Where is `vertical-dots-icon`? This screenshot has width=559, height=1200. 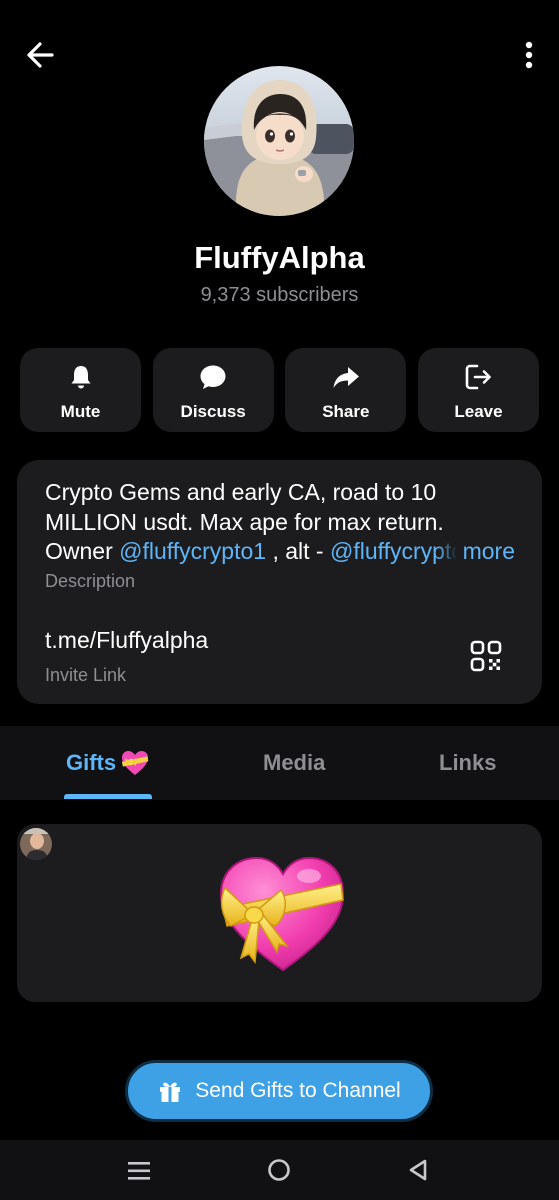 vertical-dots-icon is located at coordinates (529, 55).